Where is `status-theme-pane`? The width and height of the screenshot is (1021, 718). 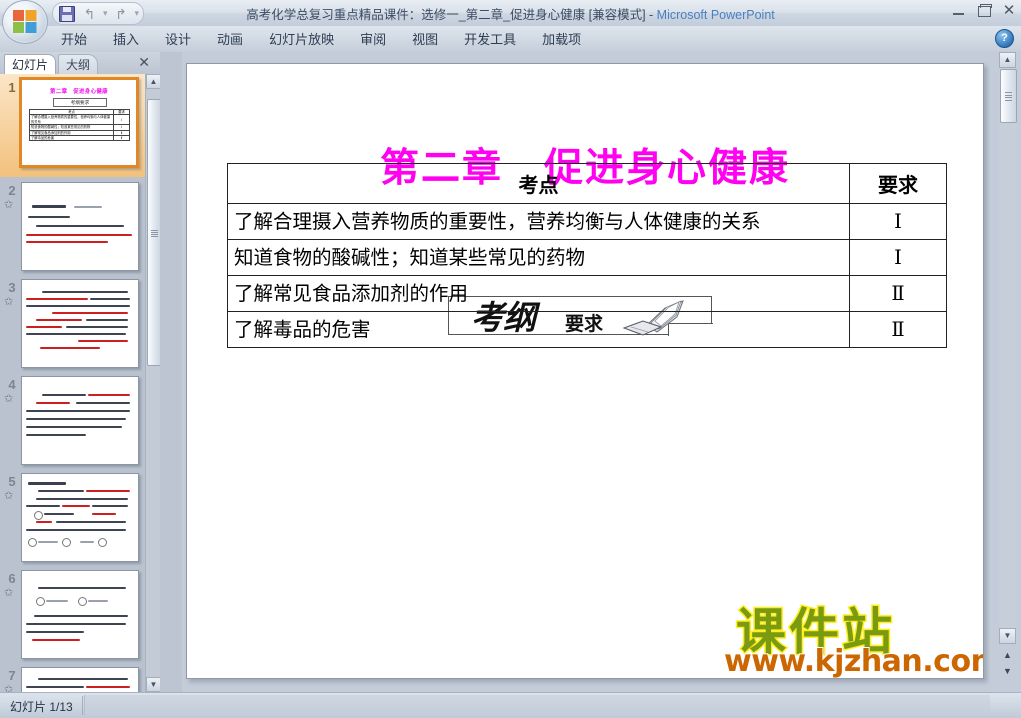
status-theme-pane is located at coordinates (537, 705).